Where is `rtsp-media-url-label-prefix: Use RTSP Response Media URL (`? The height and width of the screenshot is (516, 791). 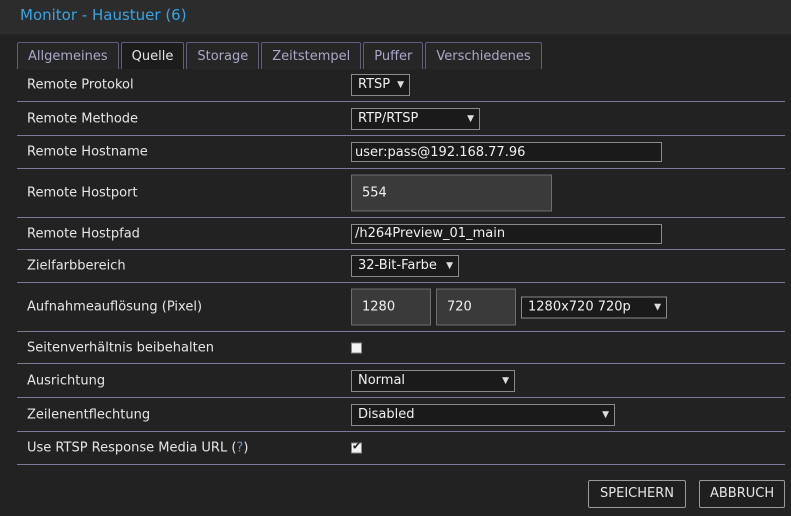 rtsp-media-url-label-prefix: Use RTSP Response Media URL ( is located at coordinates (132, 448).